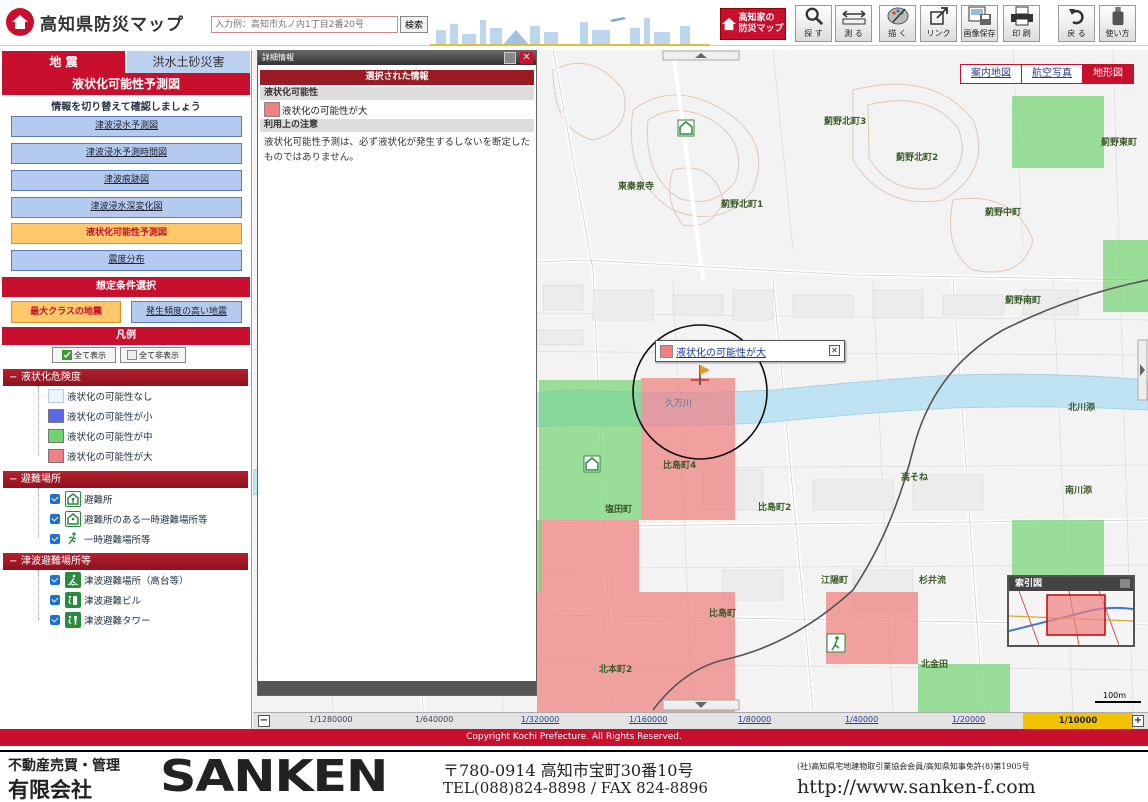 This screenshot has height=802, width=1148. Describe the element at coordinates (304, 24) in the screenshot. I see `address-search-input` at that location.